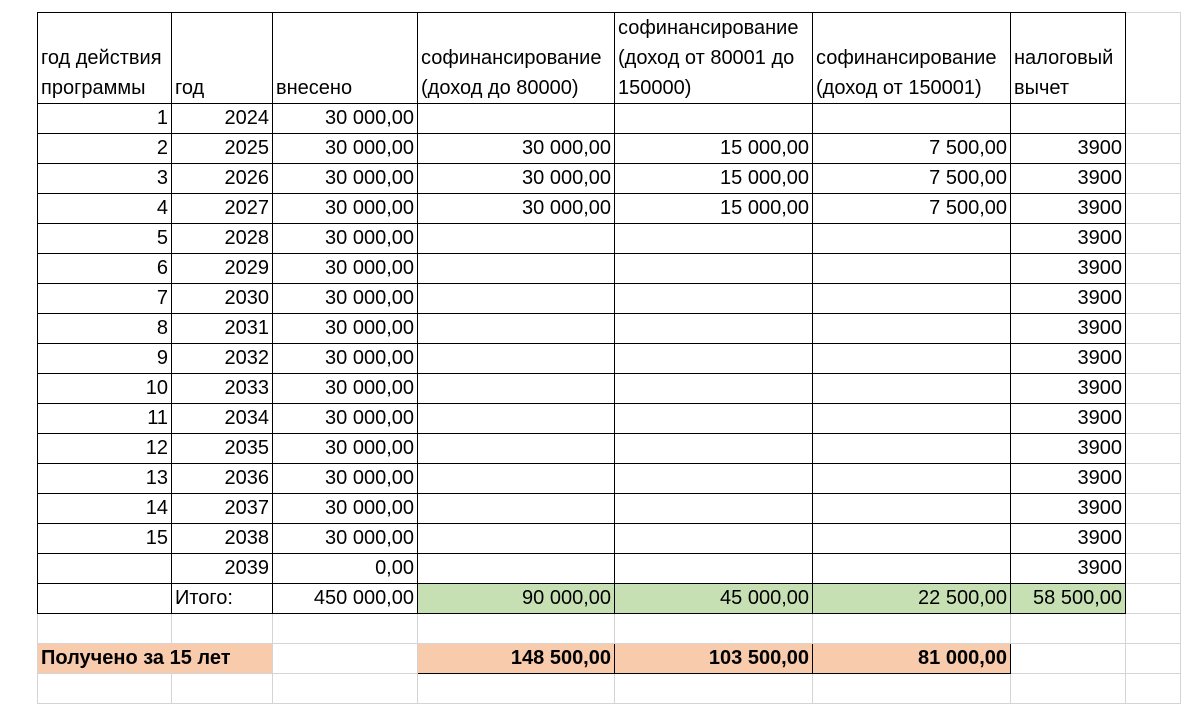 The image size is (1182, 712). Describe the element at coordinates (104, 298) in the screenshot. I see `cell-program-year: 7` at that location.